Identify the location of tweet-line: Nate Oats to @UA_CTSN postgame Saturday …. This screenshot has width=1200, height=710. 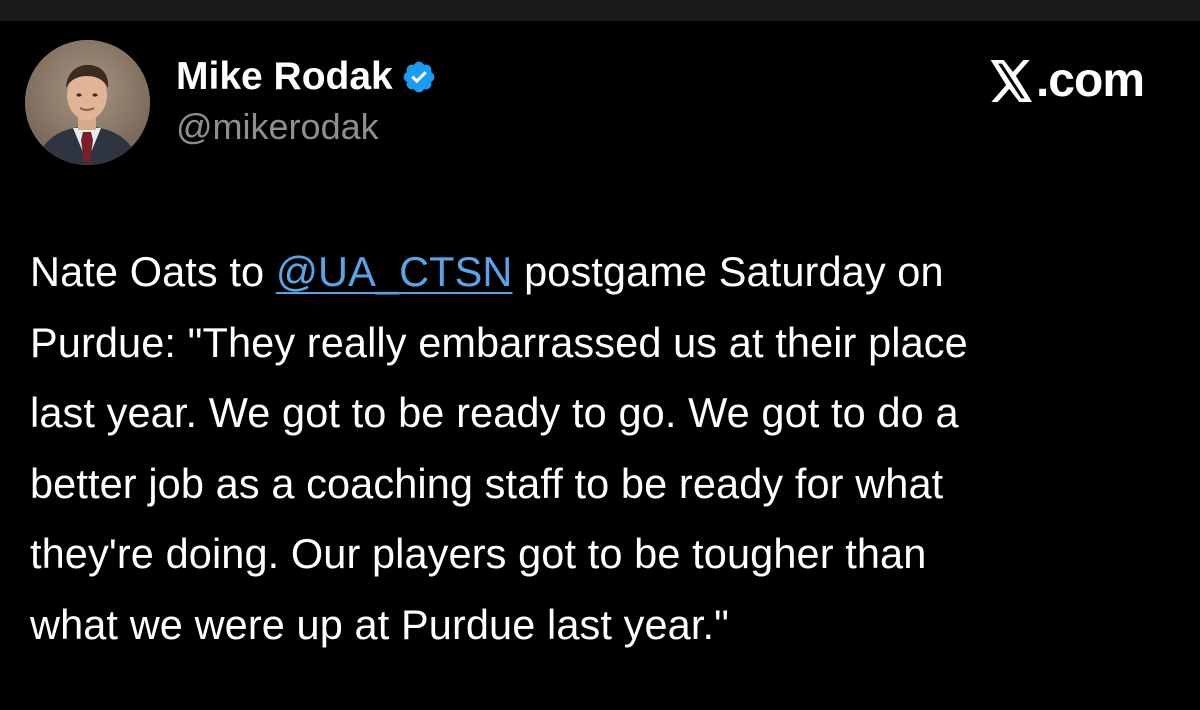
(595, 272).